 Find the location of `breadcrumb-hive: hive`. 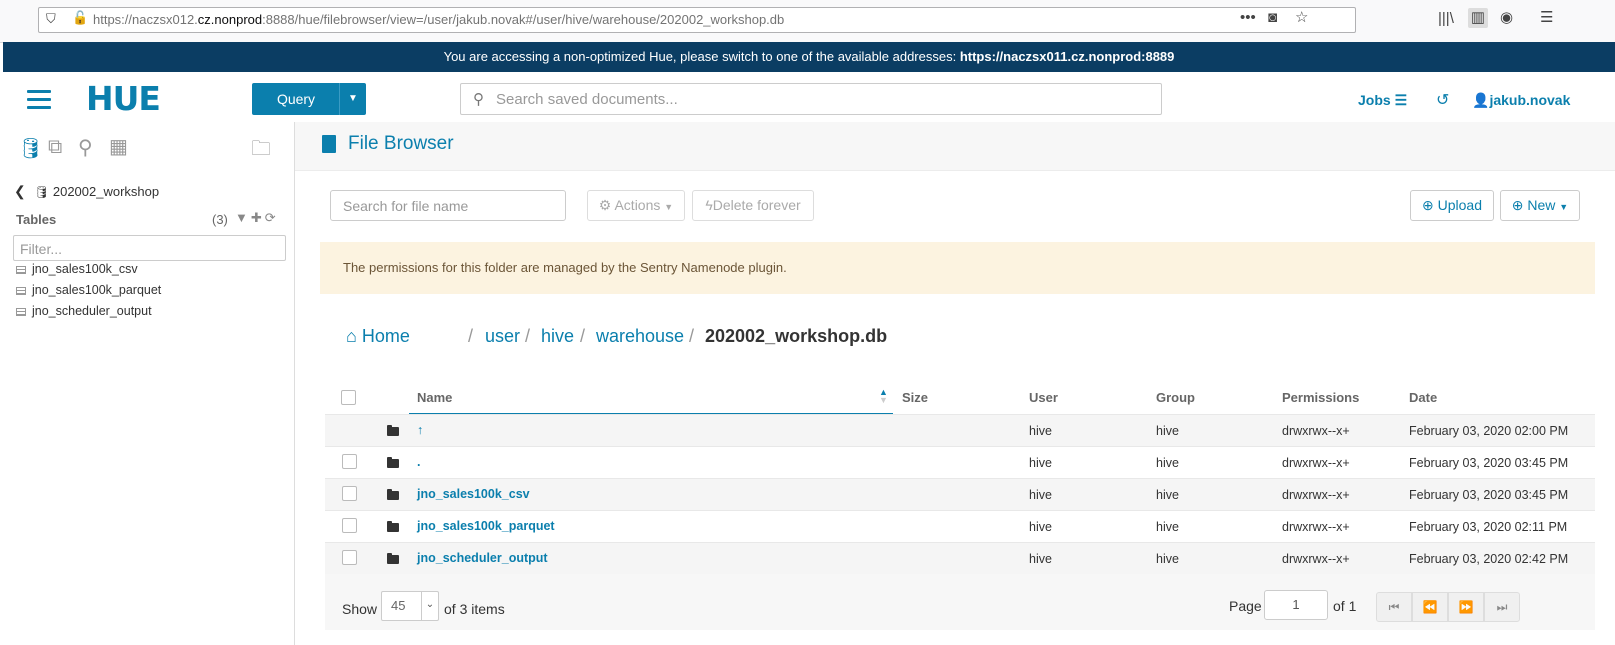

breadcrumb-hive: hive is located at coordinates (557, 336).